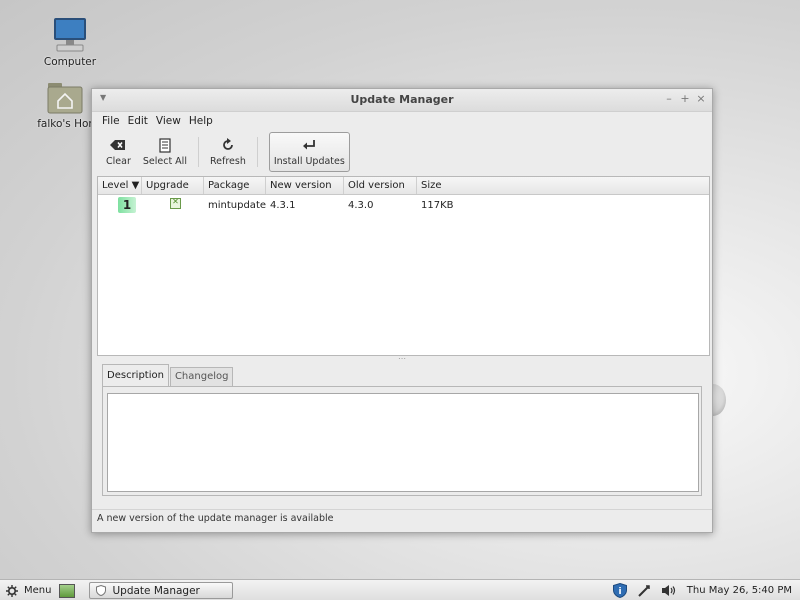 Image resolution: width=800 pixels, height=600 pixels. What do you see at coordinates (235, 185) in the screenshot?
I see `column-header-package: Package` at bounding box center [235, 185].